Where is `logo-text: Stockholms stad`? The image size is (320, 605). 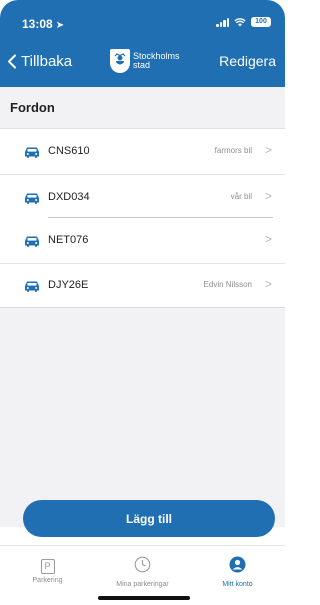
logo-text: Stockholms stad is located at coordinates (156, 61).